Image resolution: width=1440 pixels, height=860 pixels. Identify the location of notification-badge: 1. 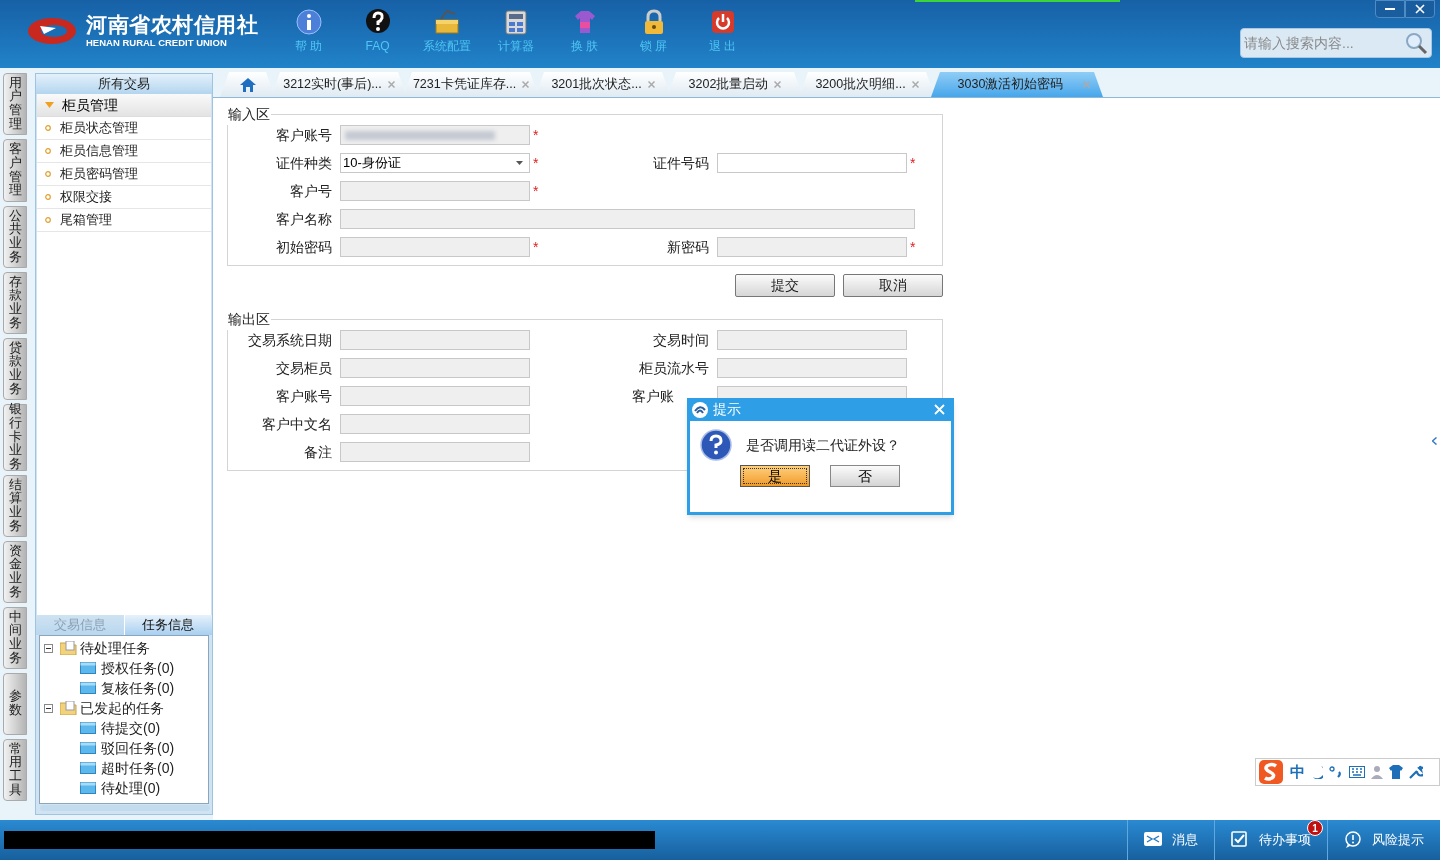
(1315, 828).